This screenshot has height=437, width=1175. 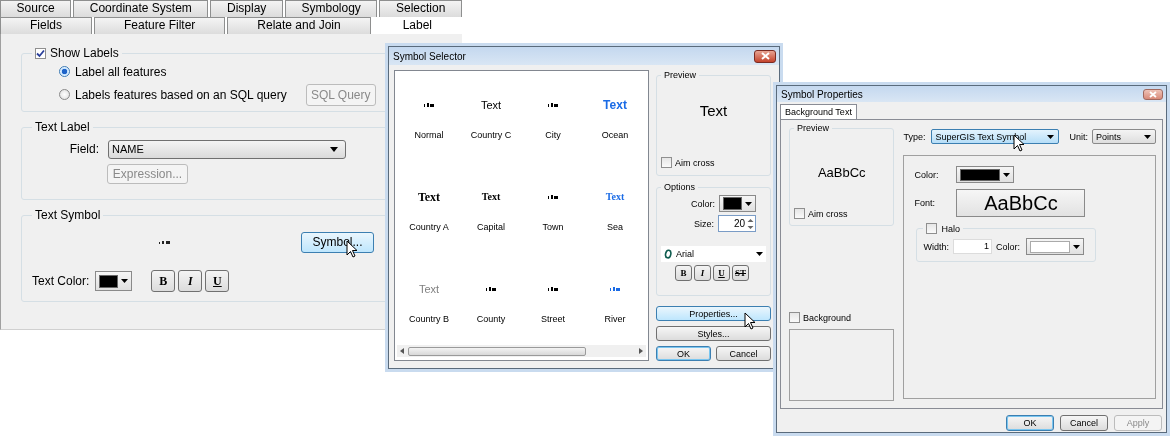 What do you see at coordinates (68, 215) in the screenshot?
I see `group-title: Text Symbol` at bounding box center [68, 215].